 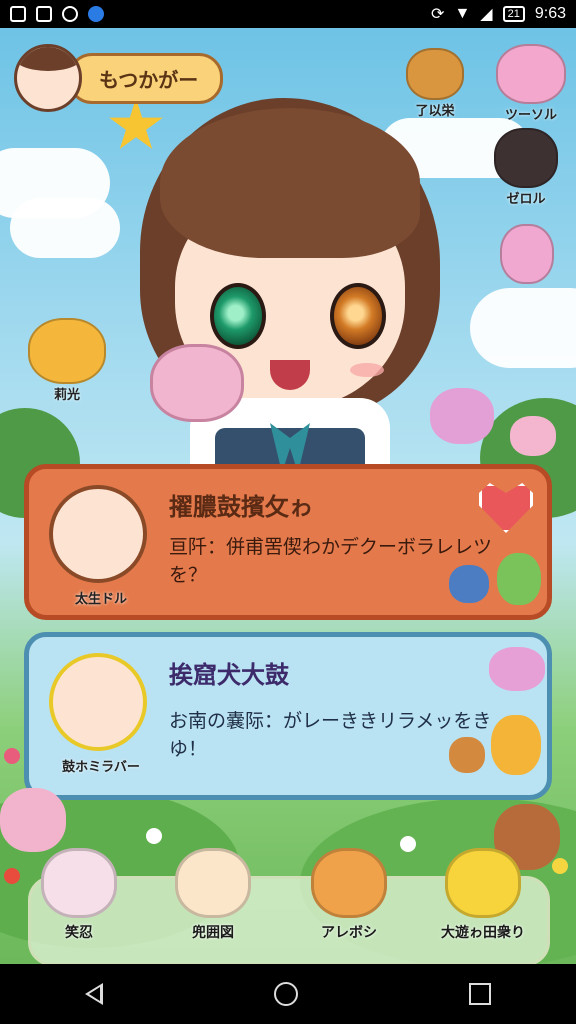 What do you see at coordinates (519, 579) in the screenshot?
I see `green-bear-icon` at bounding box center [519, 579].